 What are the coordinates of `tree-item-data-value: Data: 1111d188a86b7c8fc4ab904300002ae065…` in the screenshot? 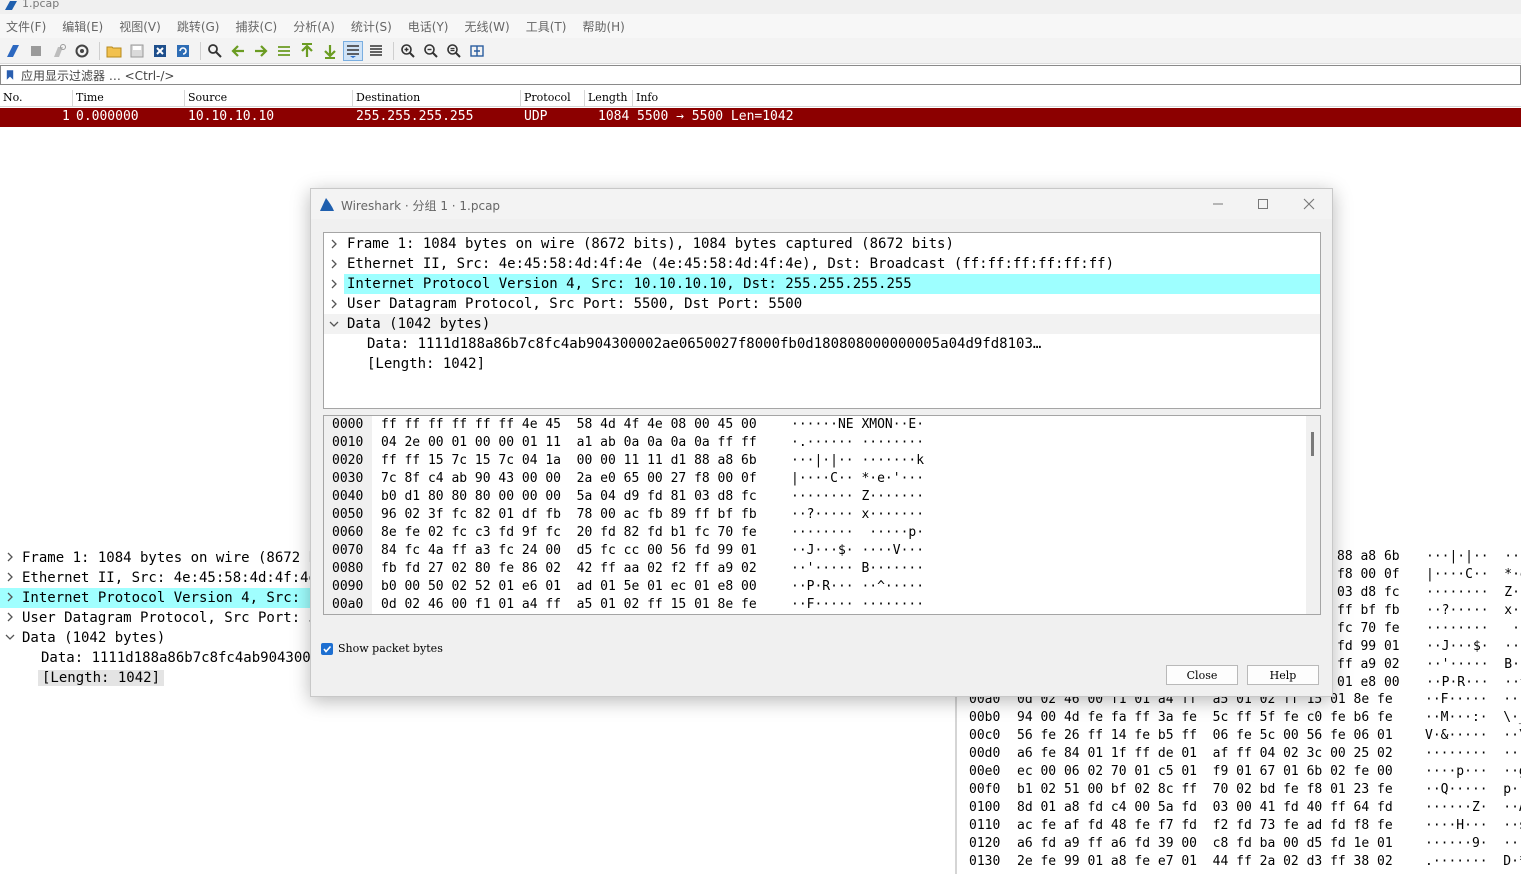 It's located at (822, 344).